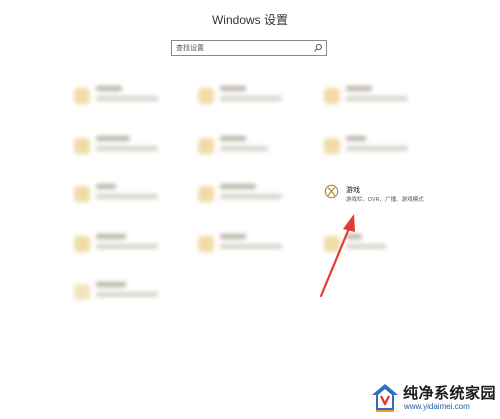 The height and width of the screenshot is (419, 500). Describe the element at coordinates (353, 190) in the screenshot. I see `gaming-title: 游戏` at that location.